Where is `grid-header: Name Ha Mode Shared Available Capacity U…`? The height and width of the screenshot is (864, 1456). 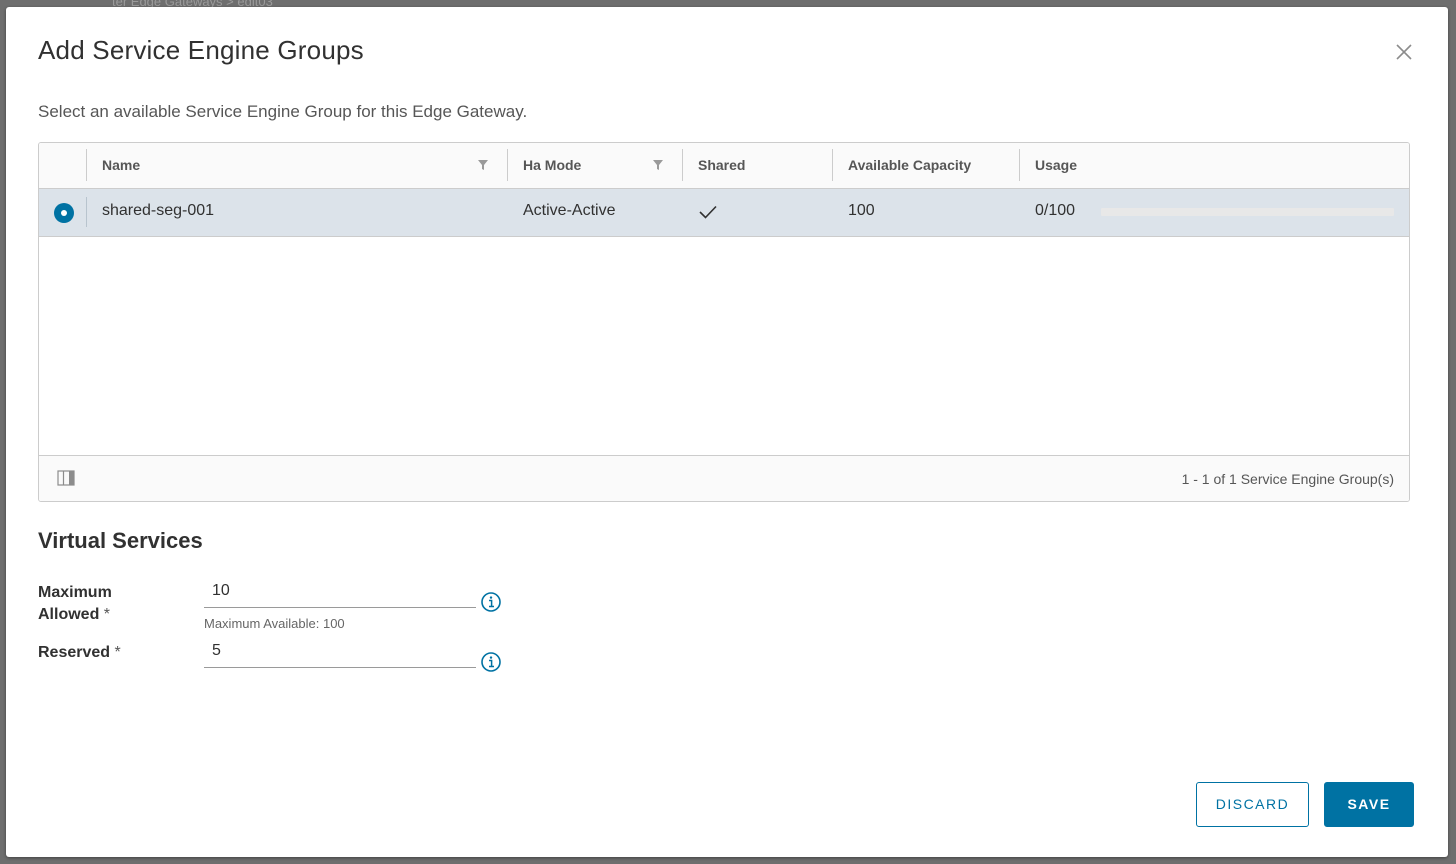 grid-header: Name Ha Mode Shared Available Capacity U… is located at coordinates (724, 166).